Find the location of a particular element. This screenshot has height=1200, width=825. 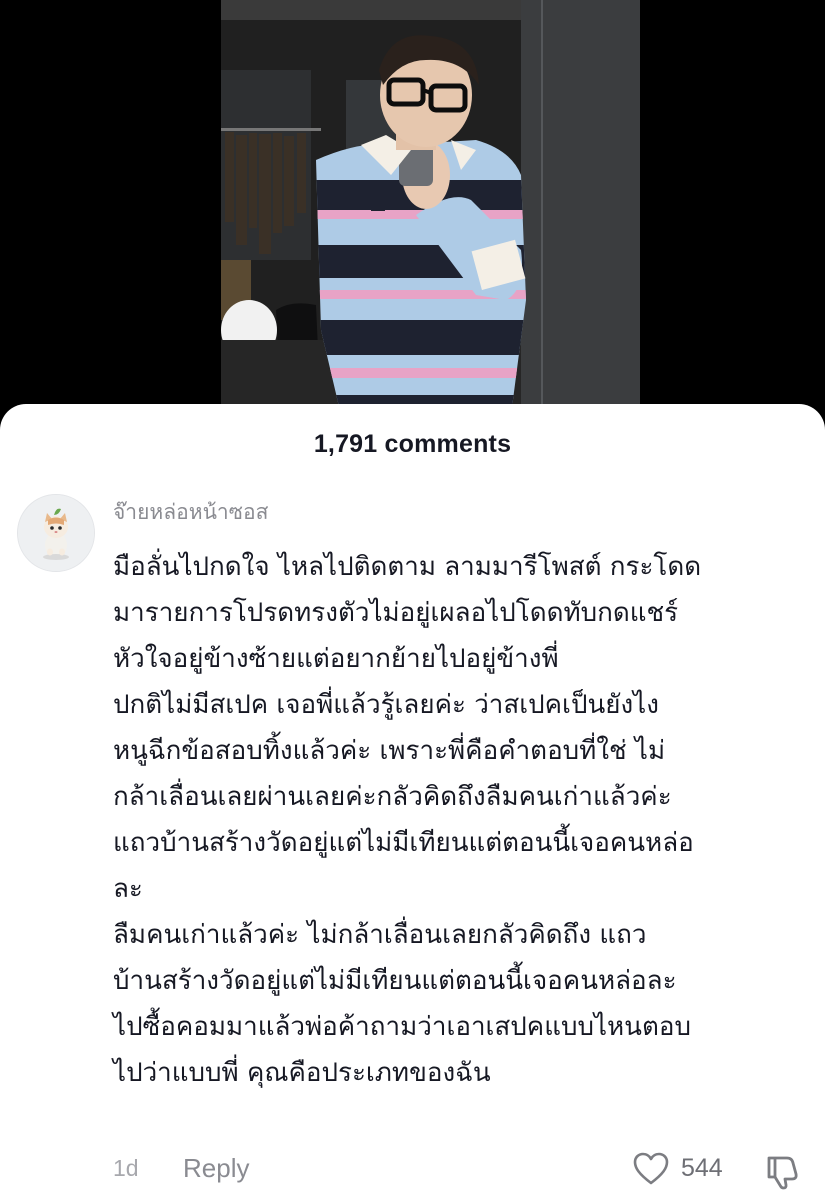

like-count: 544 is located at coordinates (702, 1168).